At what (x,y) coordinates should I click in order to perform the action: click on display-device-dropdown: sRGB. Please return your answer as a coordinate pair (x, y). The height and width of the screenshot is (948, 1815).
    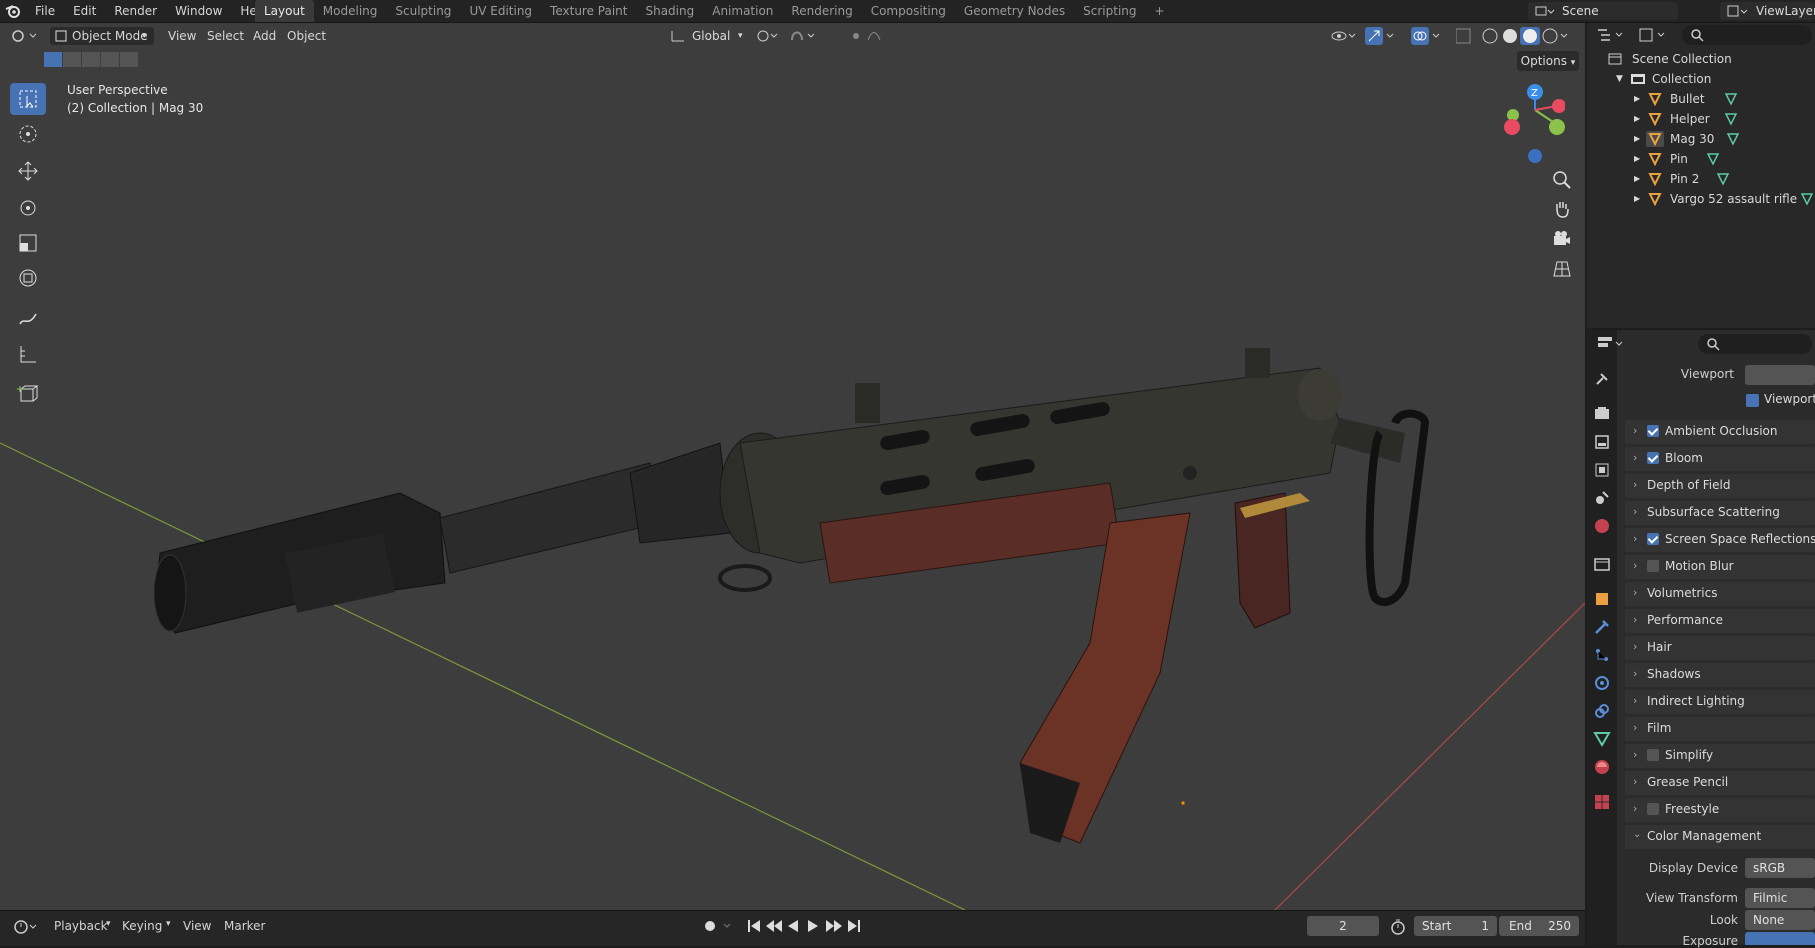
    Looking at the image, I should click on (1780, 868).